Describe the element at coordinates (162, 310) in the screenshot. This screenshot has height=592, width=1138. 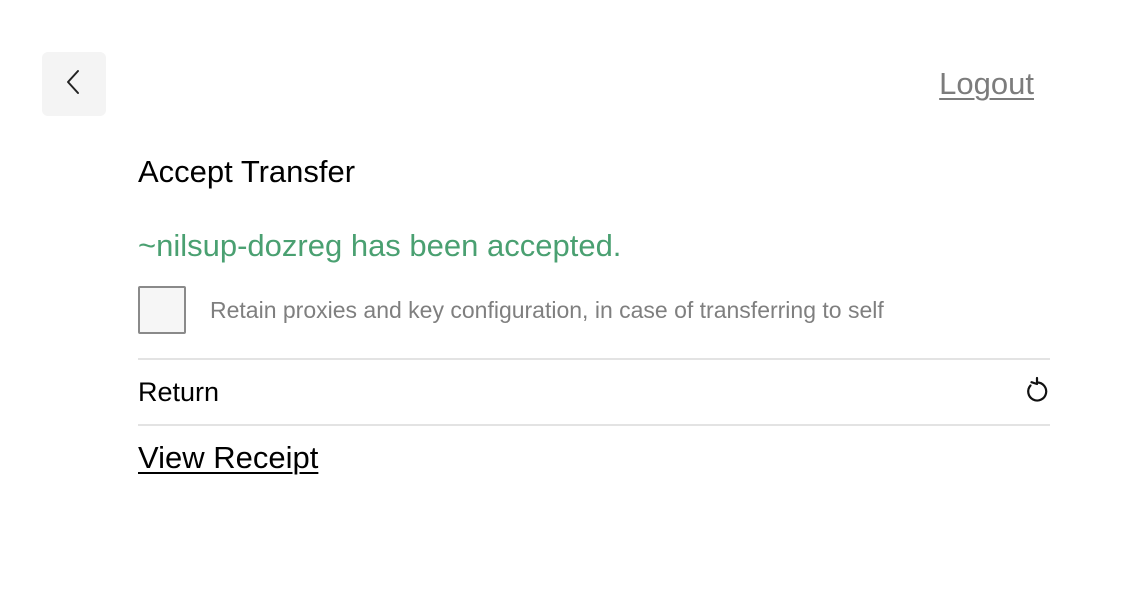
I see `retain-config-checkbox` at that location.